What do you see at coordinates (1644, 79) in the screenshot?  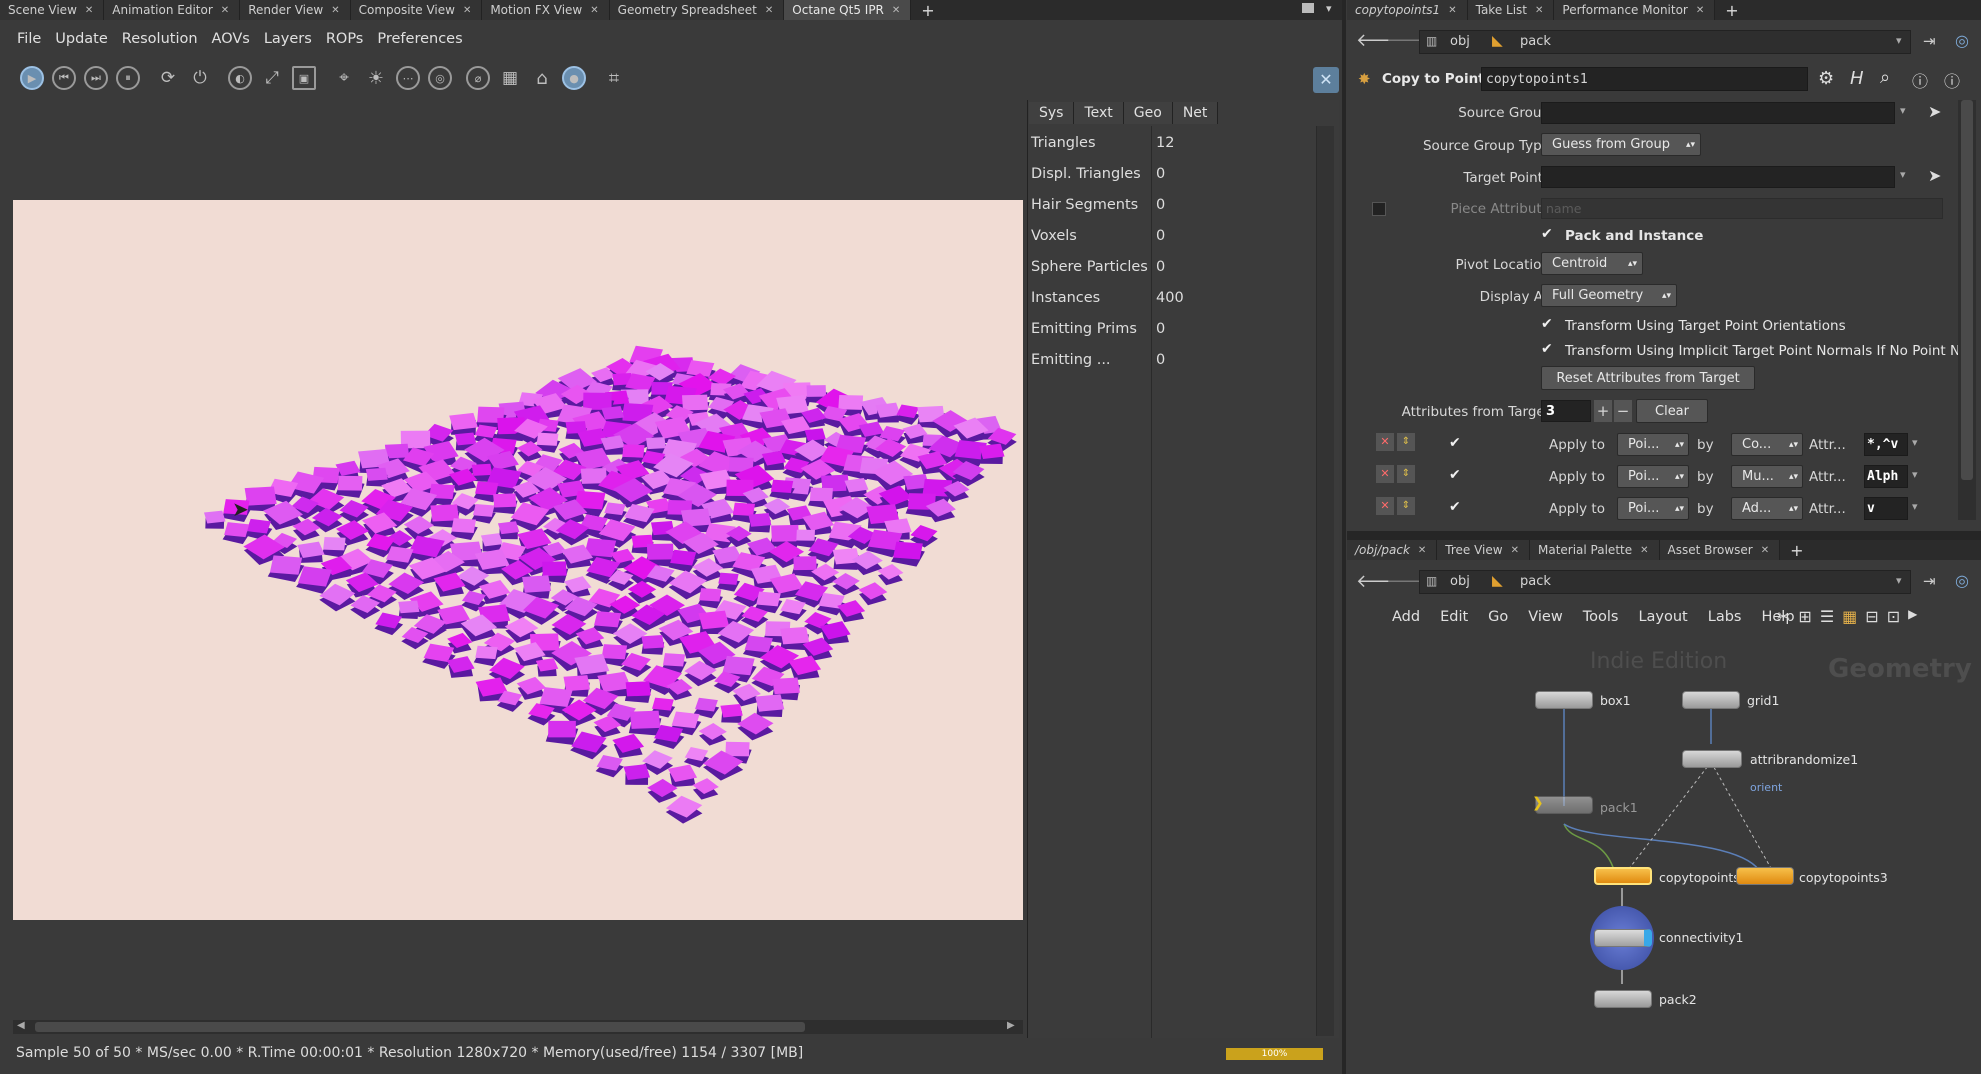 I see `node-name-field: copytopoints1` at bounding box center [1644, 79].